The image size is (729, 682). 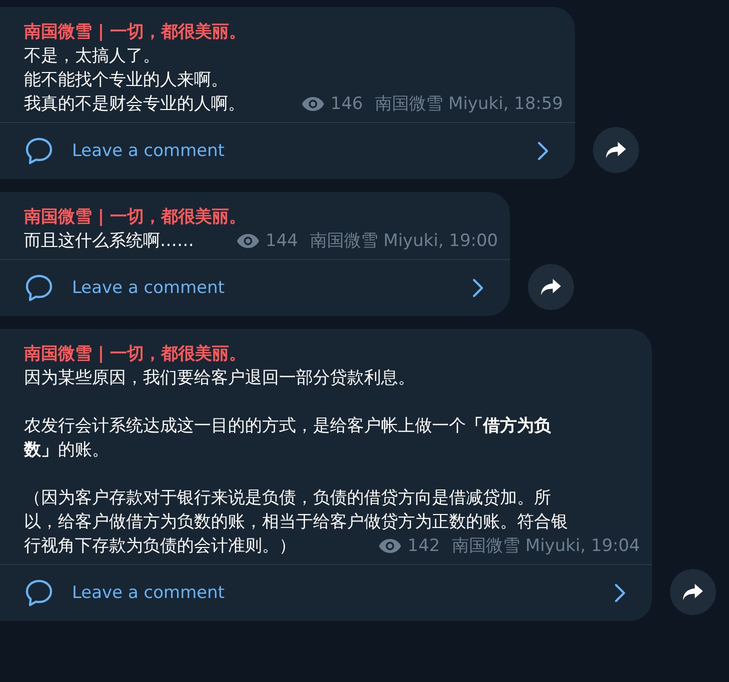 What do you see at coordinates (346, 104) in the screenshot?
I see `view-count: 146` at bounding box center [346, 104].